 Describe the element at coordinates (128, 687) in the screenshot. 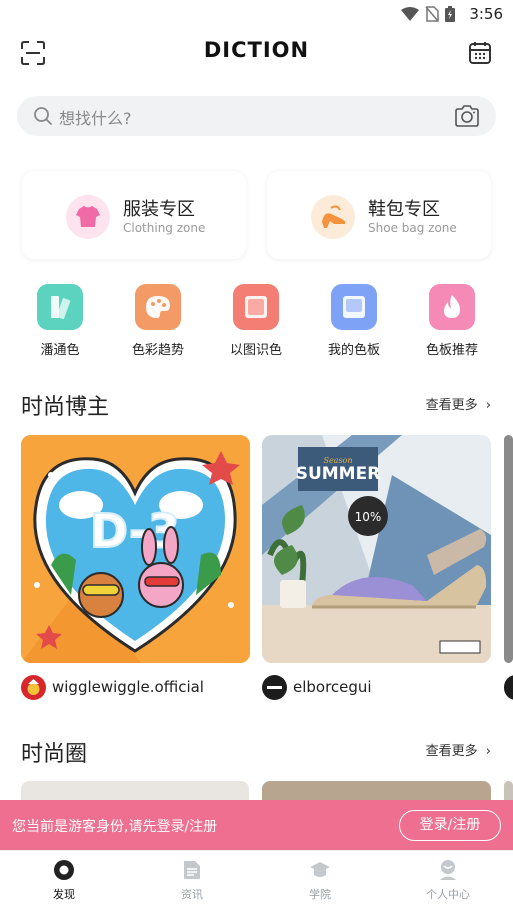

I see `blogger-name: wigglewiggle.official` at that location.